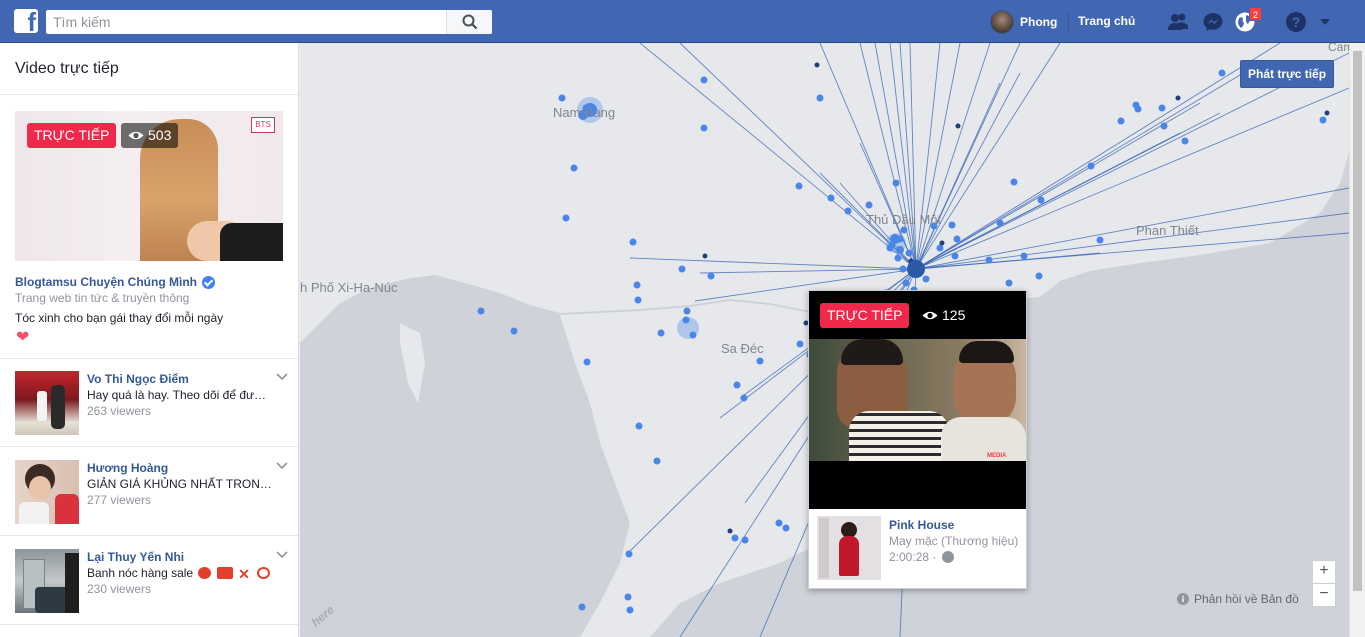  I want to click on live-duration: 2:00:28 ·, so click(922, 557).